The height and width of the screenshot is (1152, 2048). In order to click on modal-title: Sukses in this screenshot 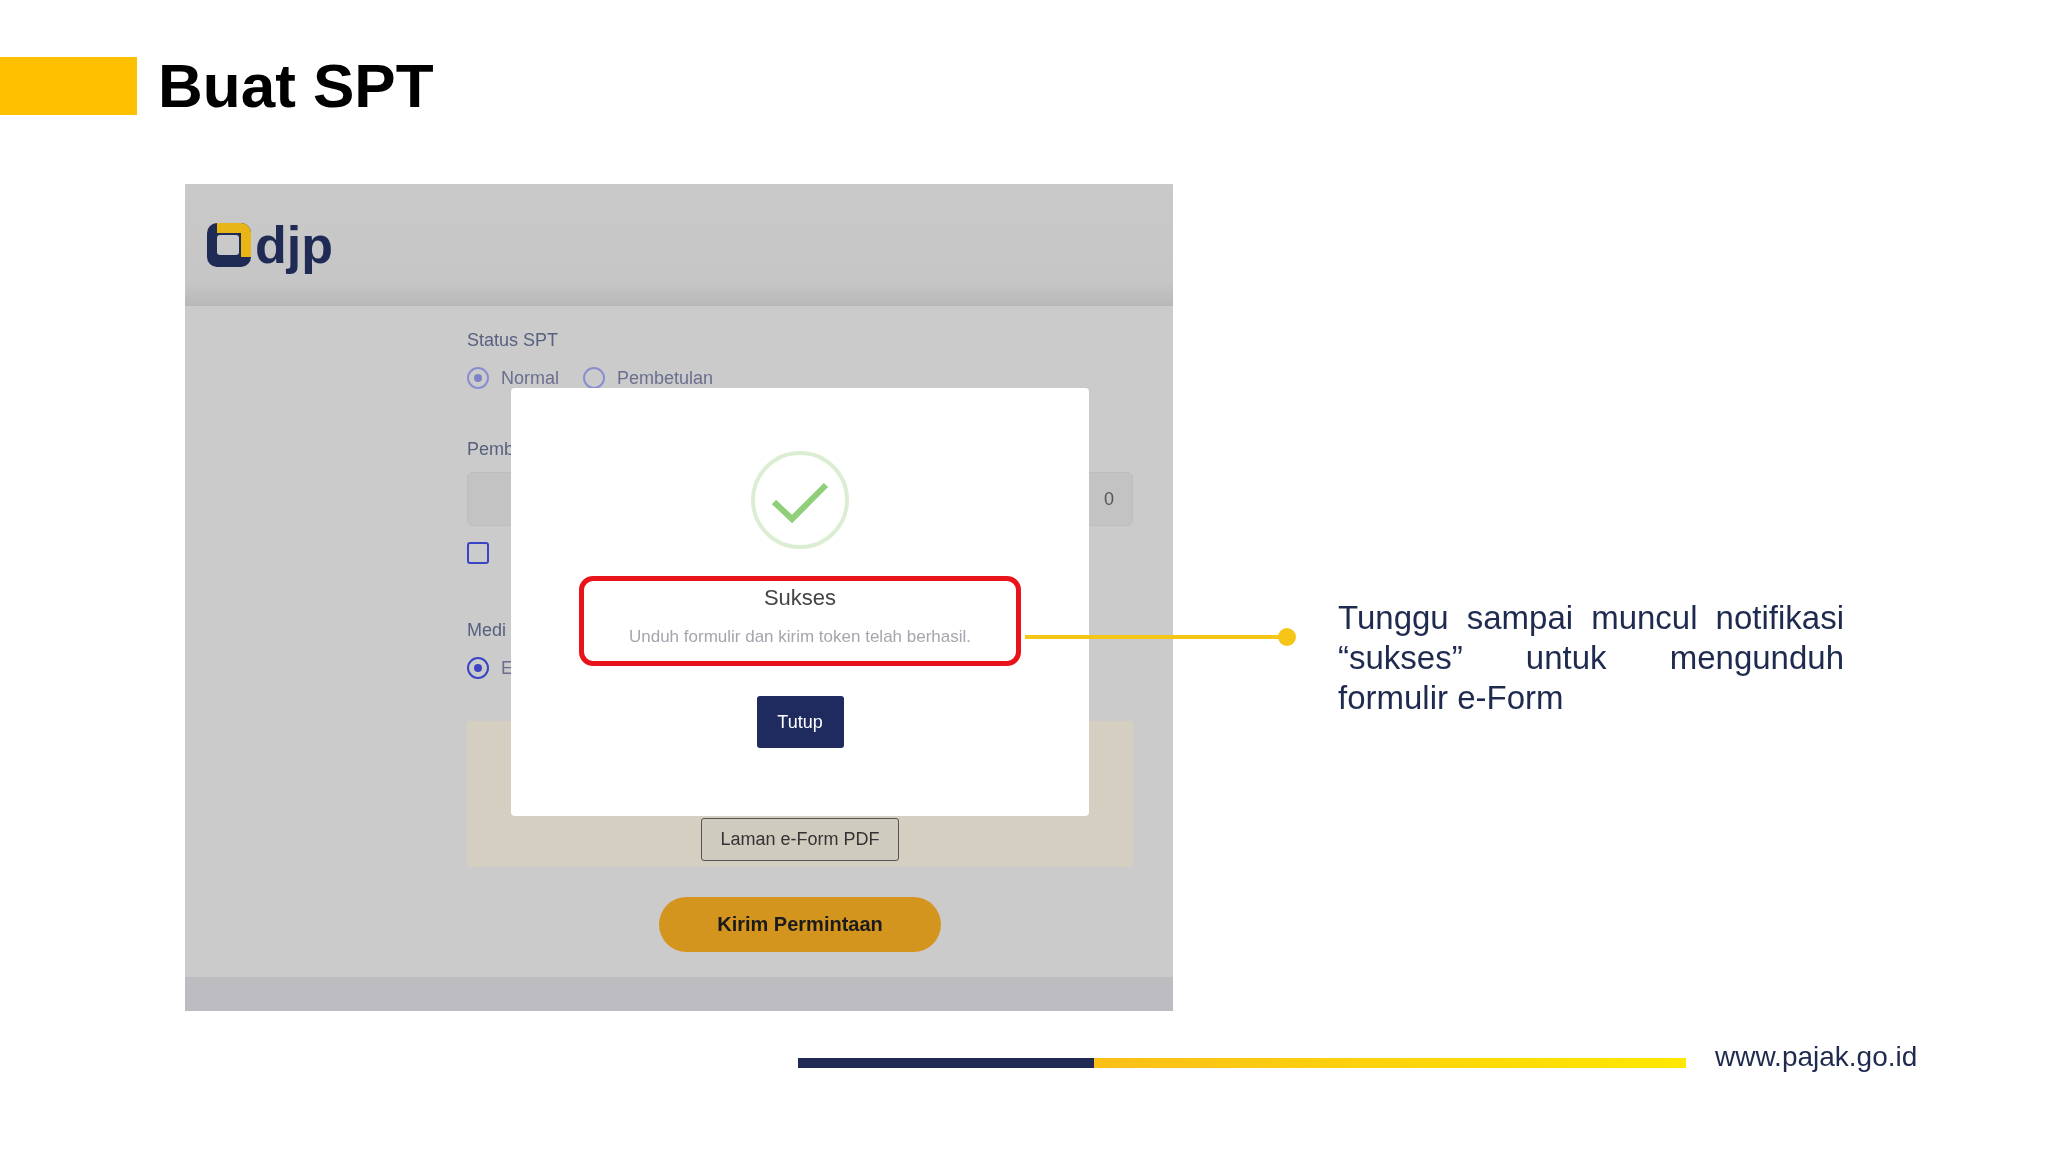, I will do `click(800, 598)`.